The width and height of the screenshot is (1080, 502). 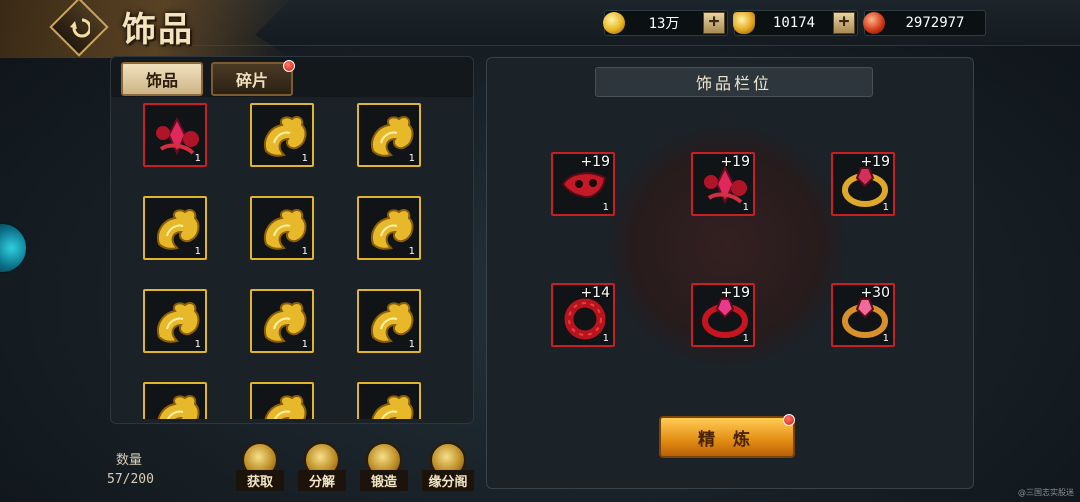 What do you see at coordinates (614, 23) in the screenshot?
I see `gold-coin-icon` at bounding box center [614, 23].